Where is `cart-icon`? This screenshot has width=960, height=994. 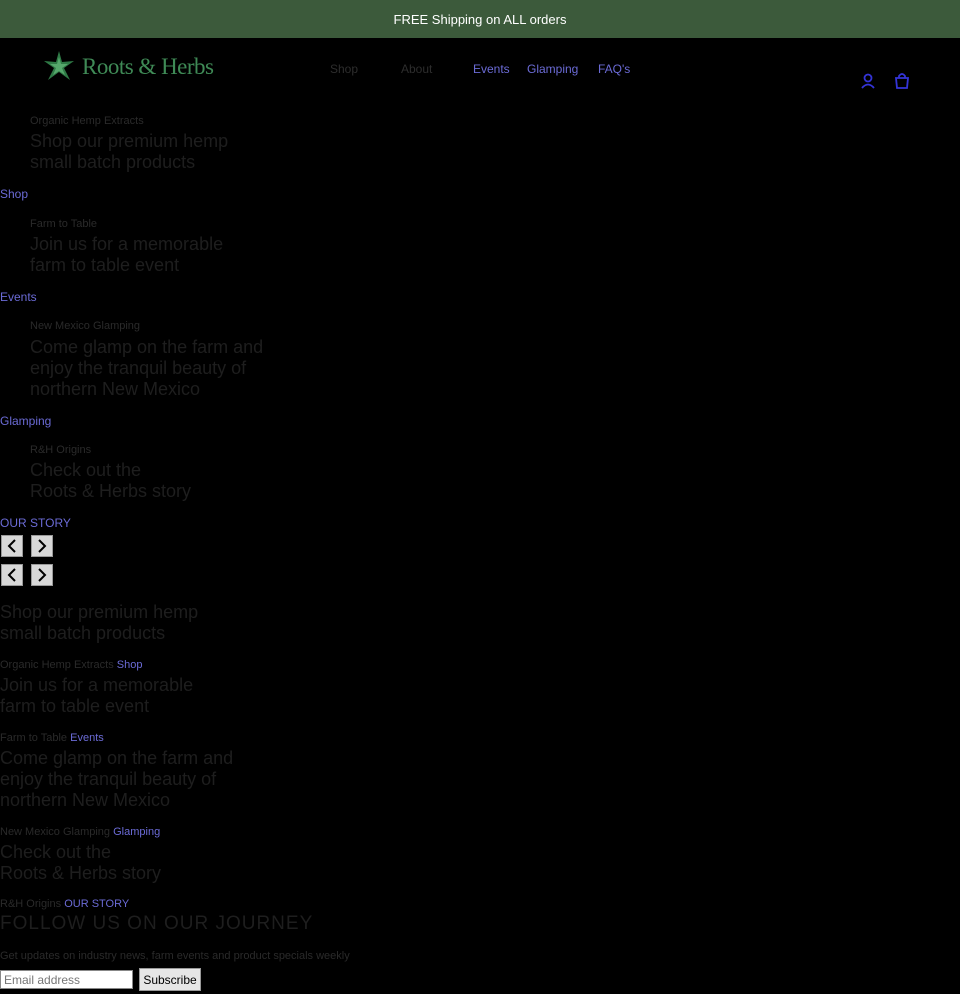
cart-icon is located at coordinates (902, 81).